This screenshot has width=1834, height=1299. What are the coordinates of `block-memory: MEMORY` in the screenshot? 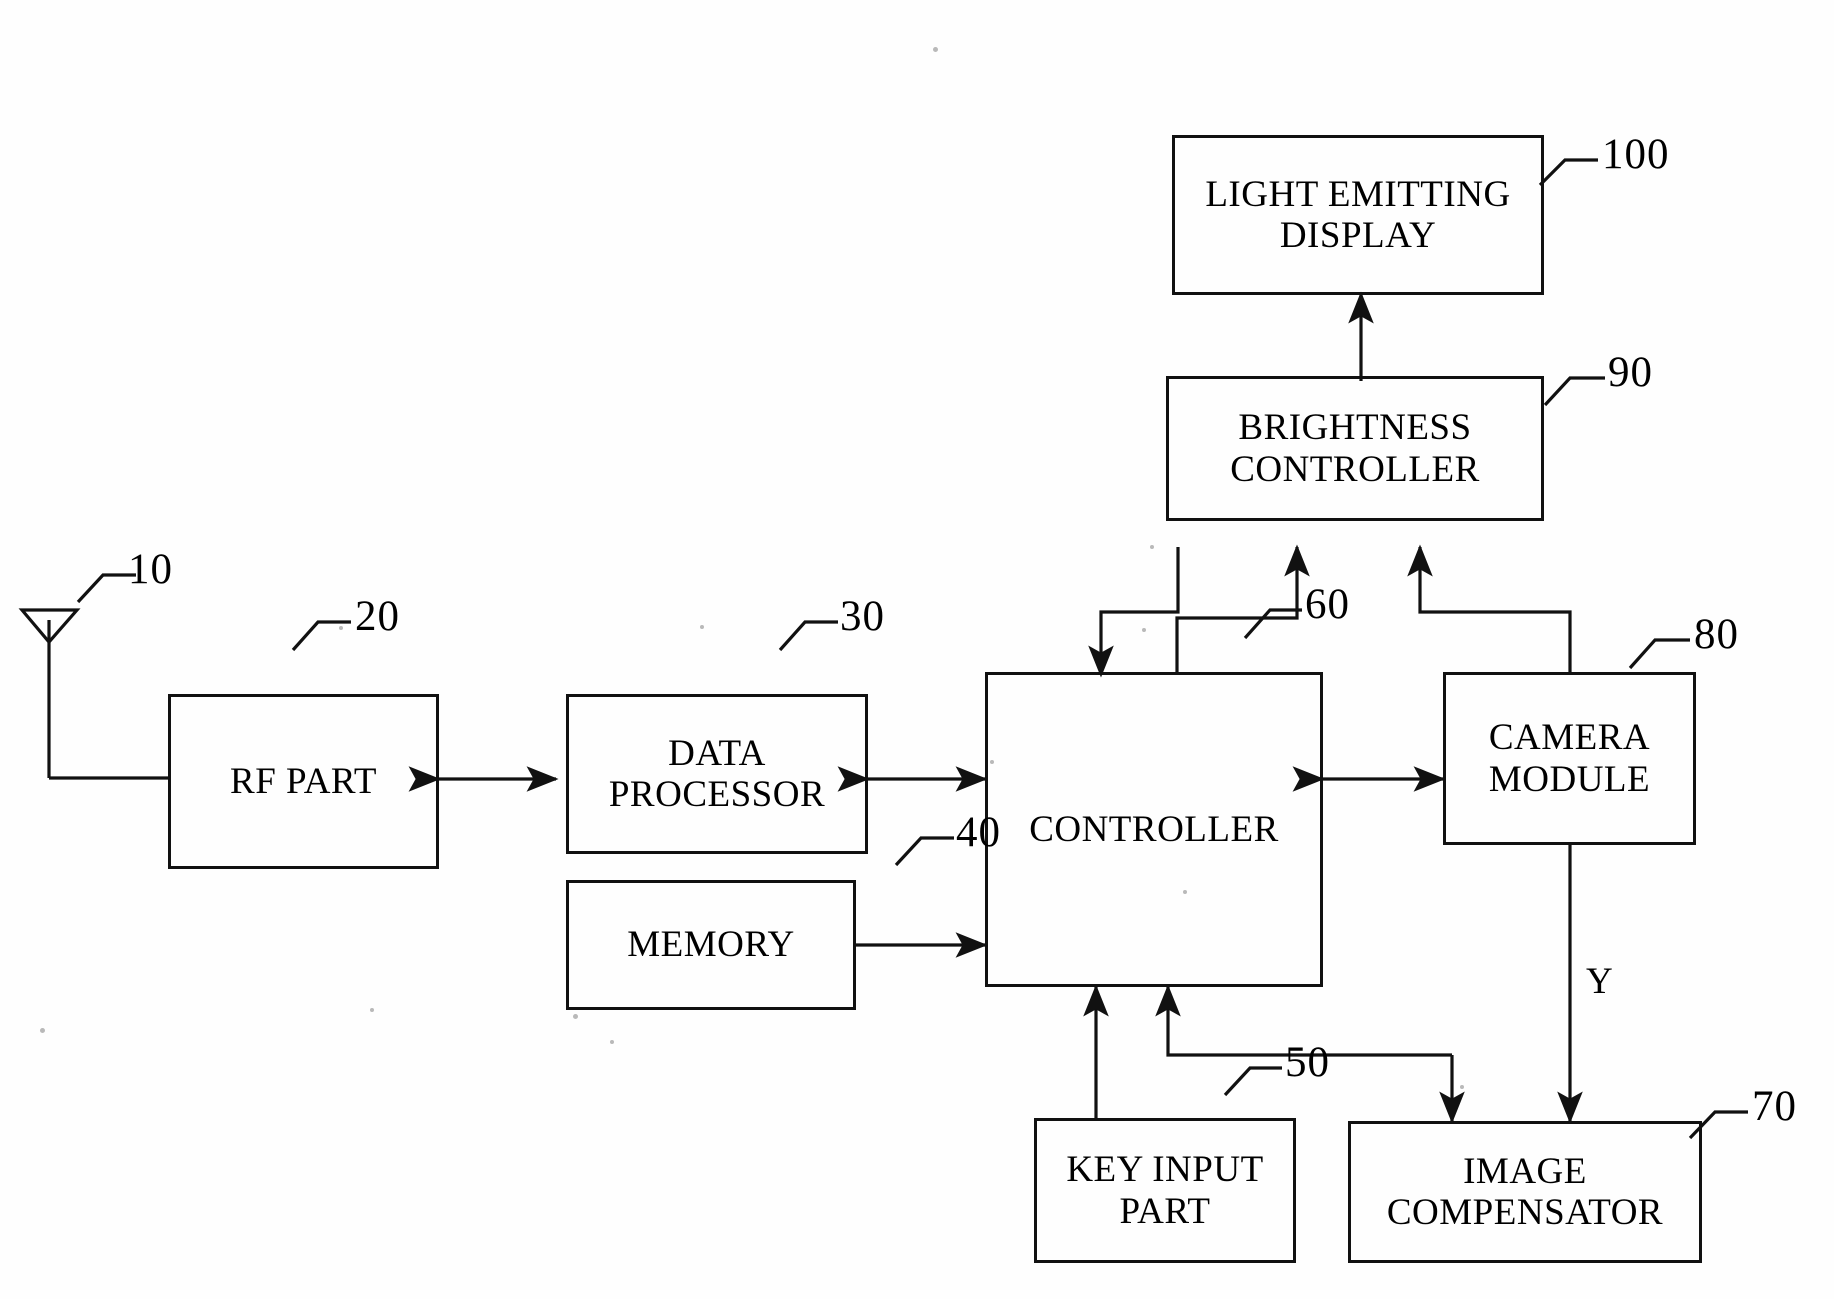 It's located at (711, 945).